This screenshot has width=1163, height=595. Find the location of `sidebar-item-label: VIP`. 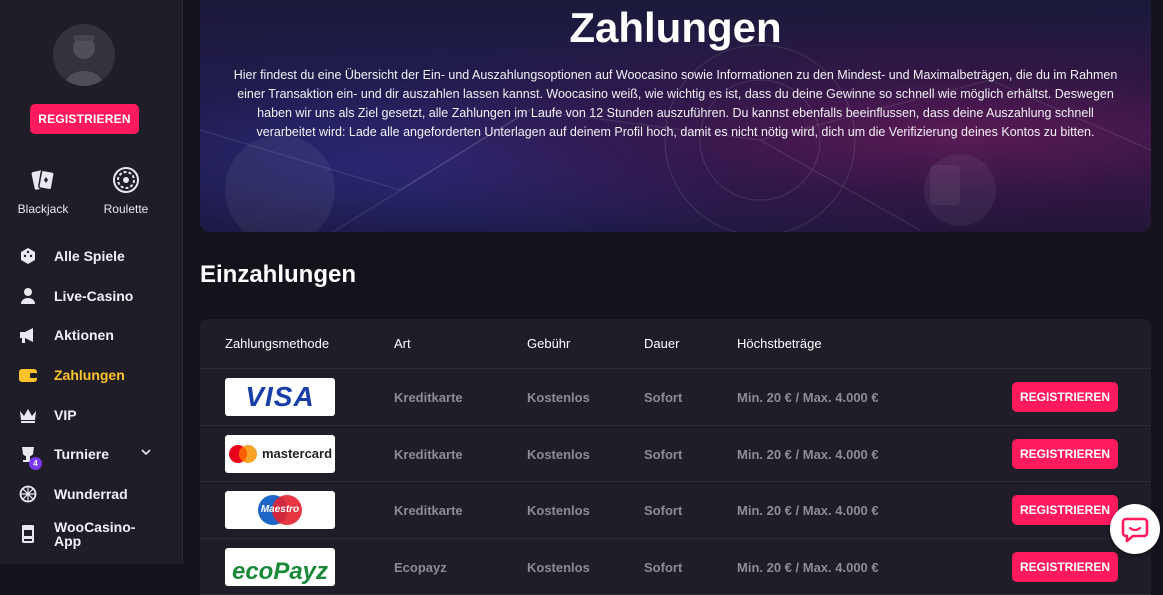

sidebar-item-label: VIP is located at coordinates (65, 415).